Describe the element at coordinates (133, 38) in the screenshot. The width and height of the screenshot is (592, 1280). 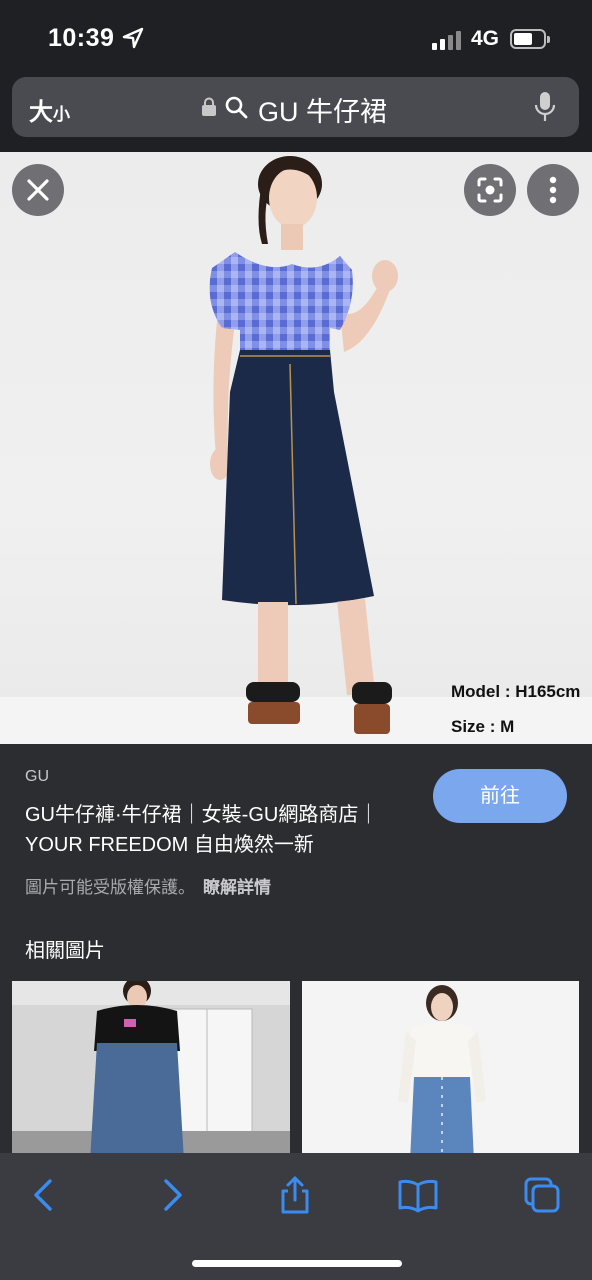
I see `location-arrow-icon` at that location.